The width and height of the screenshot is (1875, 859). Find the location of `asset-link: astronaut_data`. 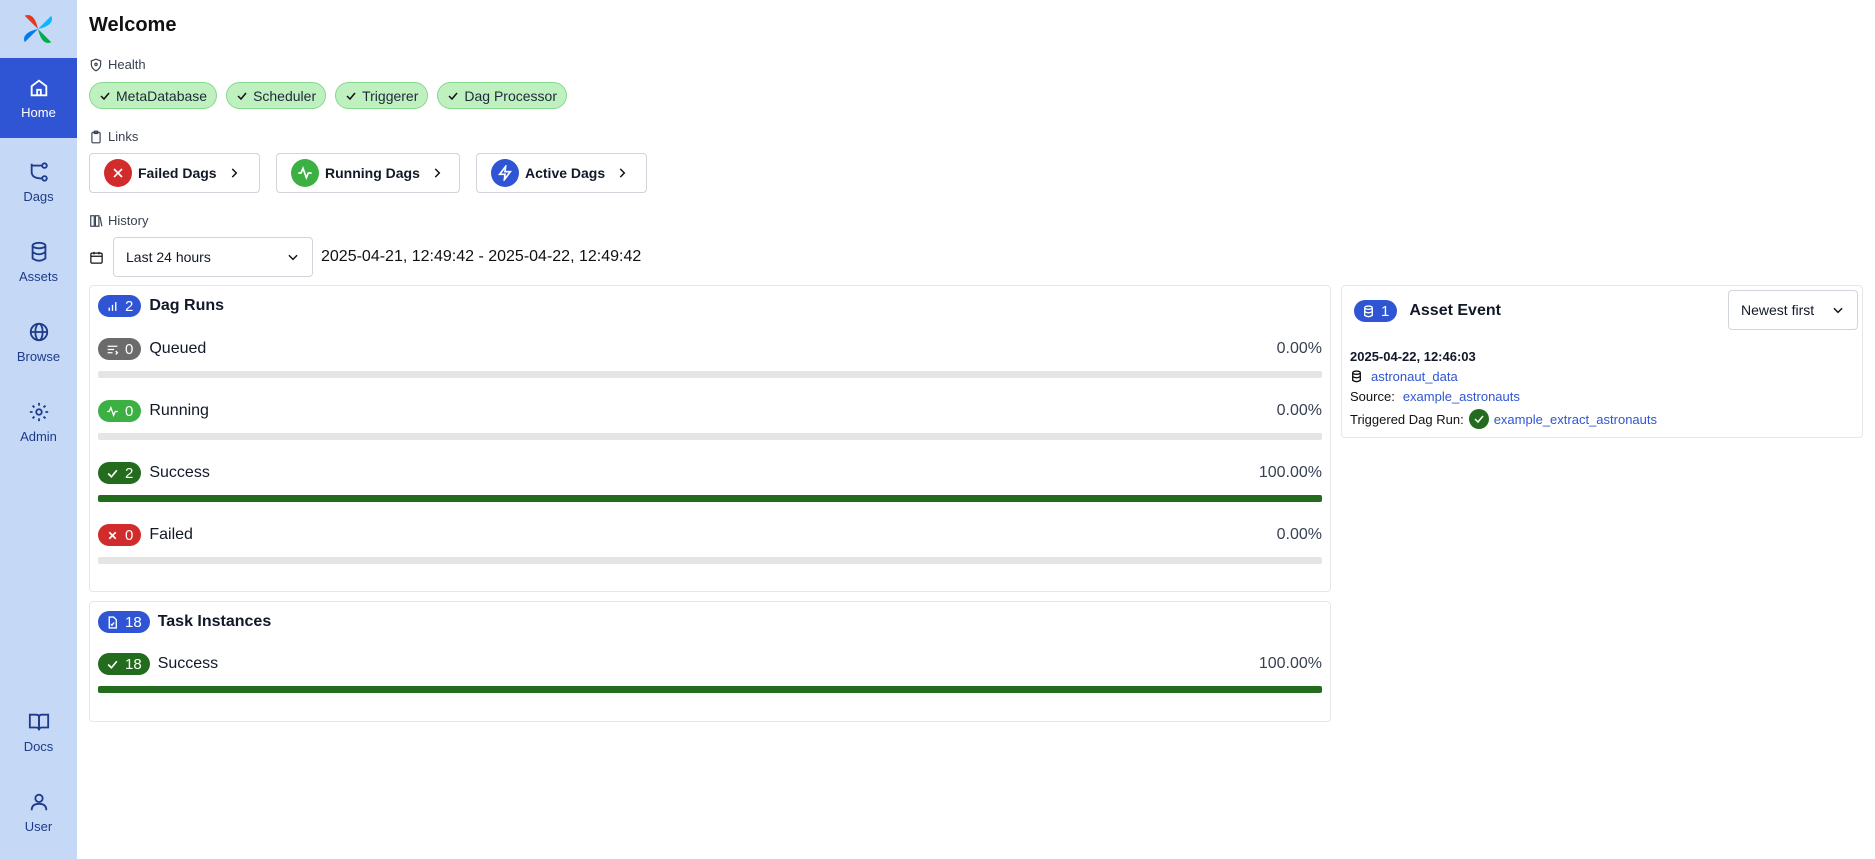

asset-link: astronaut_data is located at coordinates (1414, 376).